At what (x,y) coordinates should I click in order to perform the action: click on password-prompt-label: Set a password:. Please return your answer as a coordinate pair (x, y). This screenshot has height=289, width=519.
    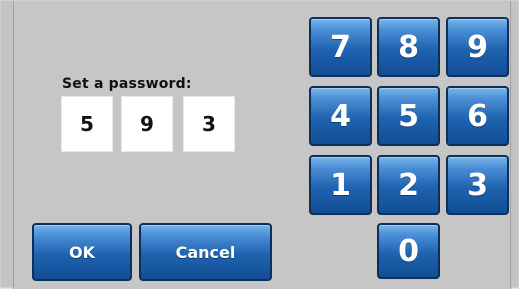
    Looking at the image, I should click on (127, 84).